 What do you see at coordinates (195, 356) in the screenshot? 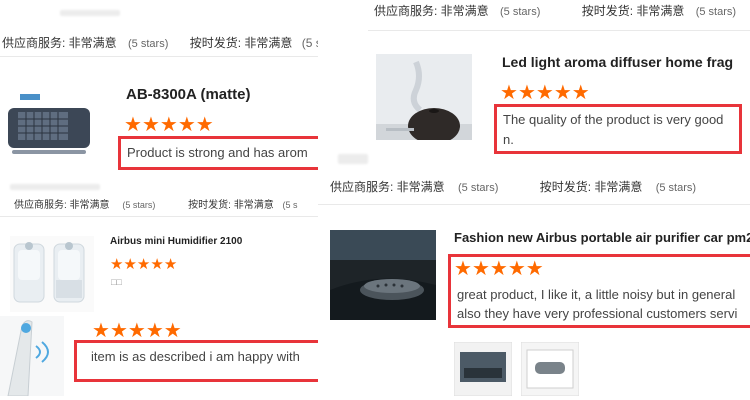
I see `review-text: item is as described i am happy with` at bounding box center [195, 356].